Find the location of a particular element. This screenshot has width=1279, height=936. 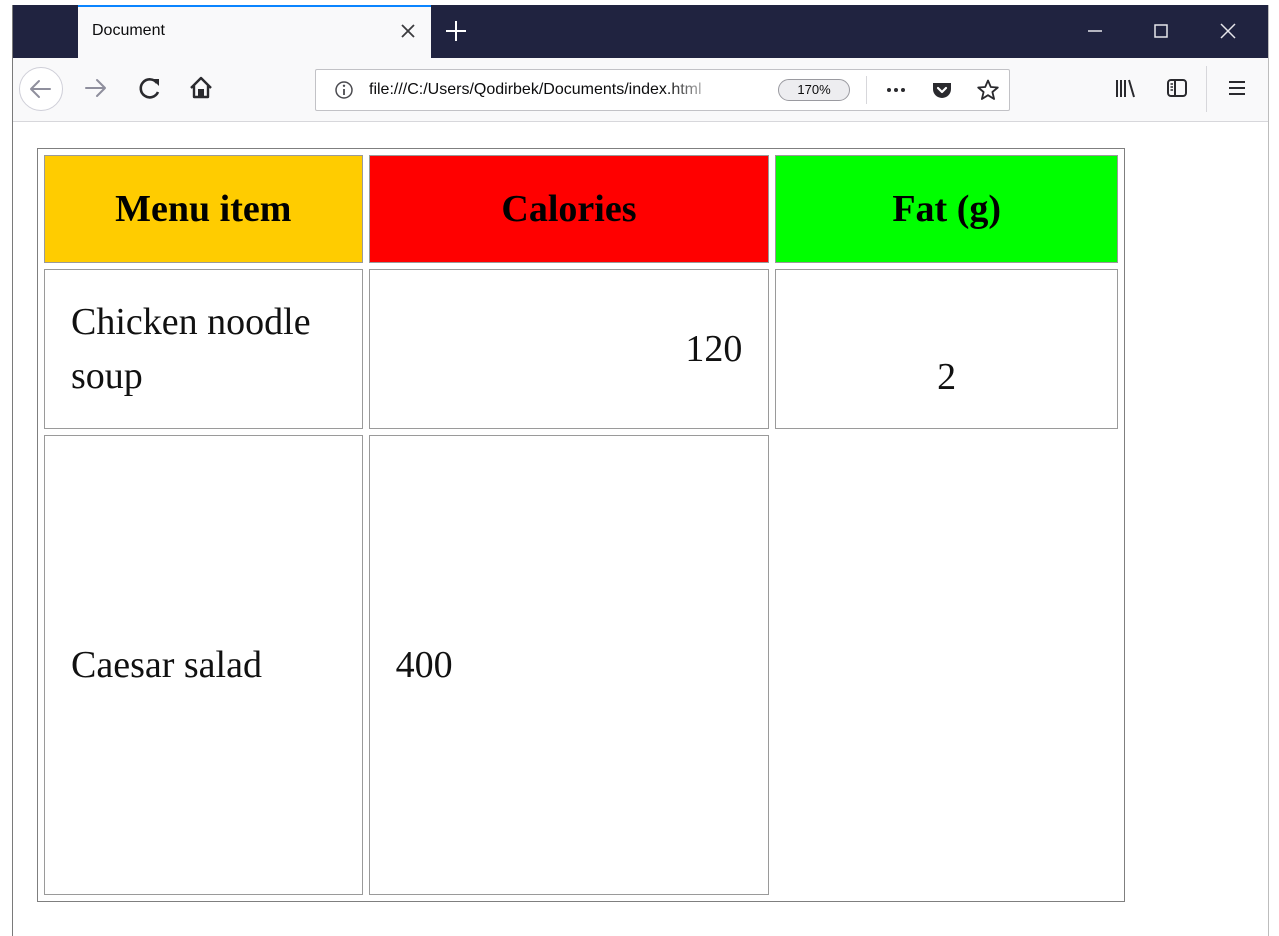

header-fat: Fat (g) is located at coordinates (946, 209).